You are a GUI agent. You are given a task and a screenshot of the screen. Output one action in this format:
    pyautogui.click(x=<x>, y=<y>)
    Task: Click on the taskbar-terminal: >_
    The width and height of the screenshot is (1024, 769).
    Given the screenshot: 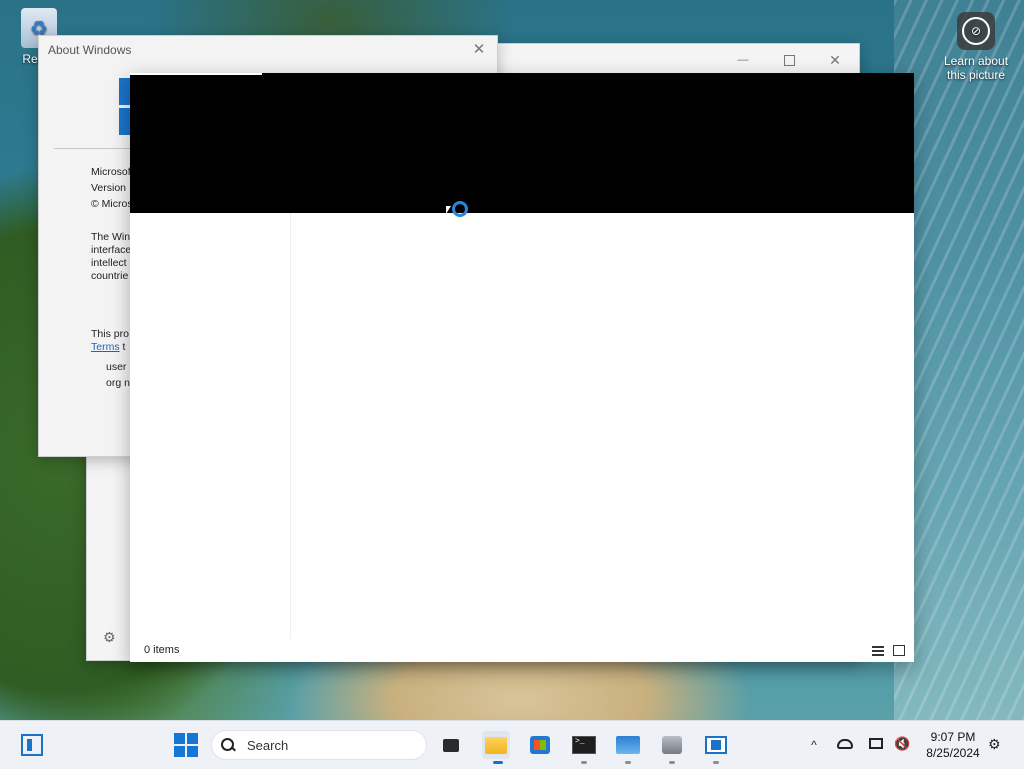 What is the action you would take?
    pyautogui.click(x=584, y=745)
    